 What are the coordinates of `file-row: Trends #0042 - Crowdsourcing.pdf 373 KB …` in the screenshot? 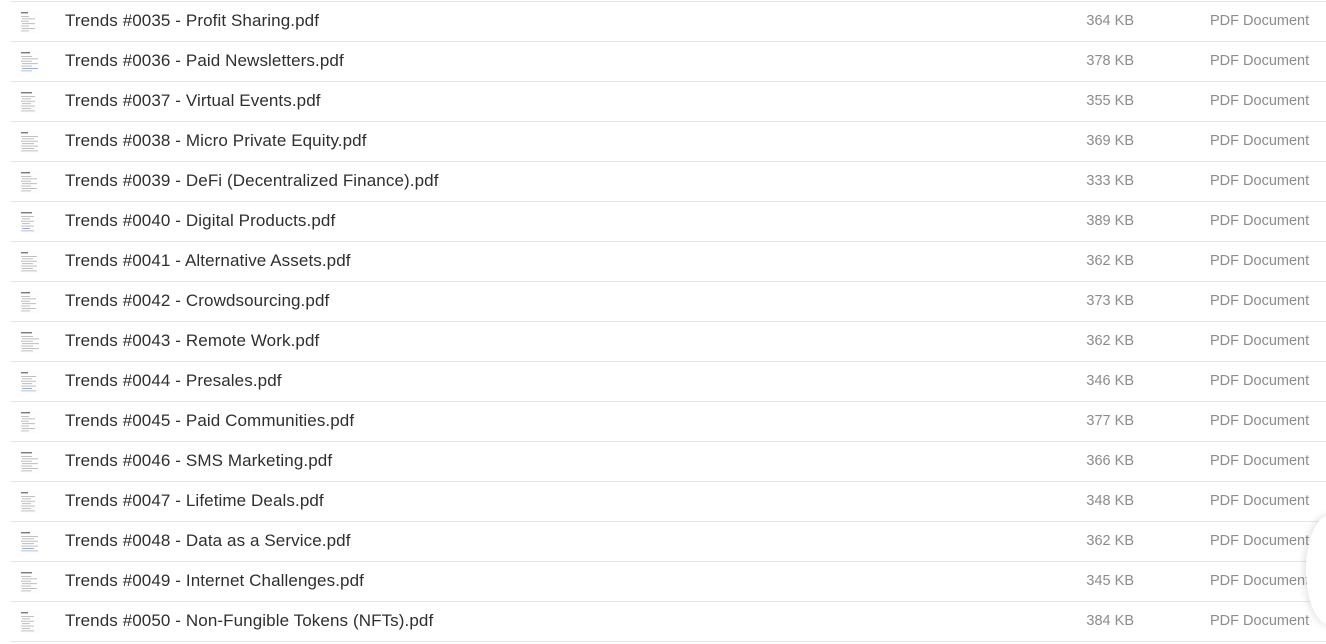 It's located at (668, 302).